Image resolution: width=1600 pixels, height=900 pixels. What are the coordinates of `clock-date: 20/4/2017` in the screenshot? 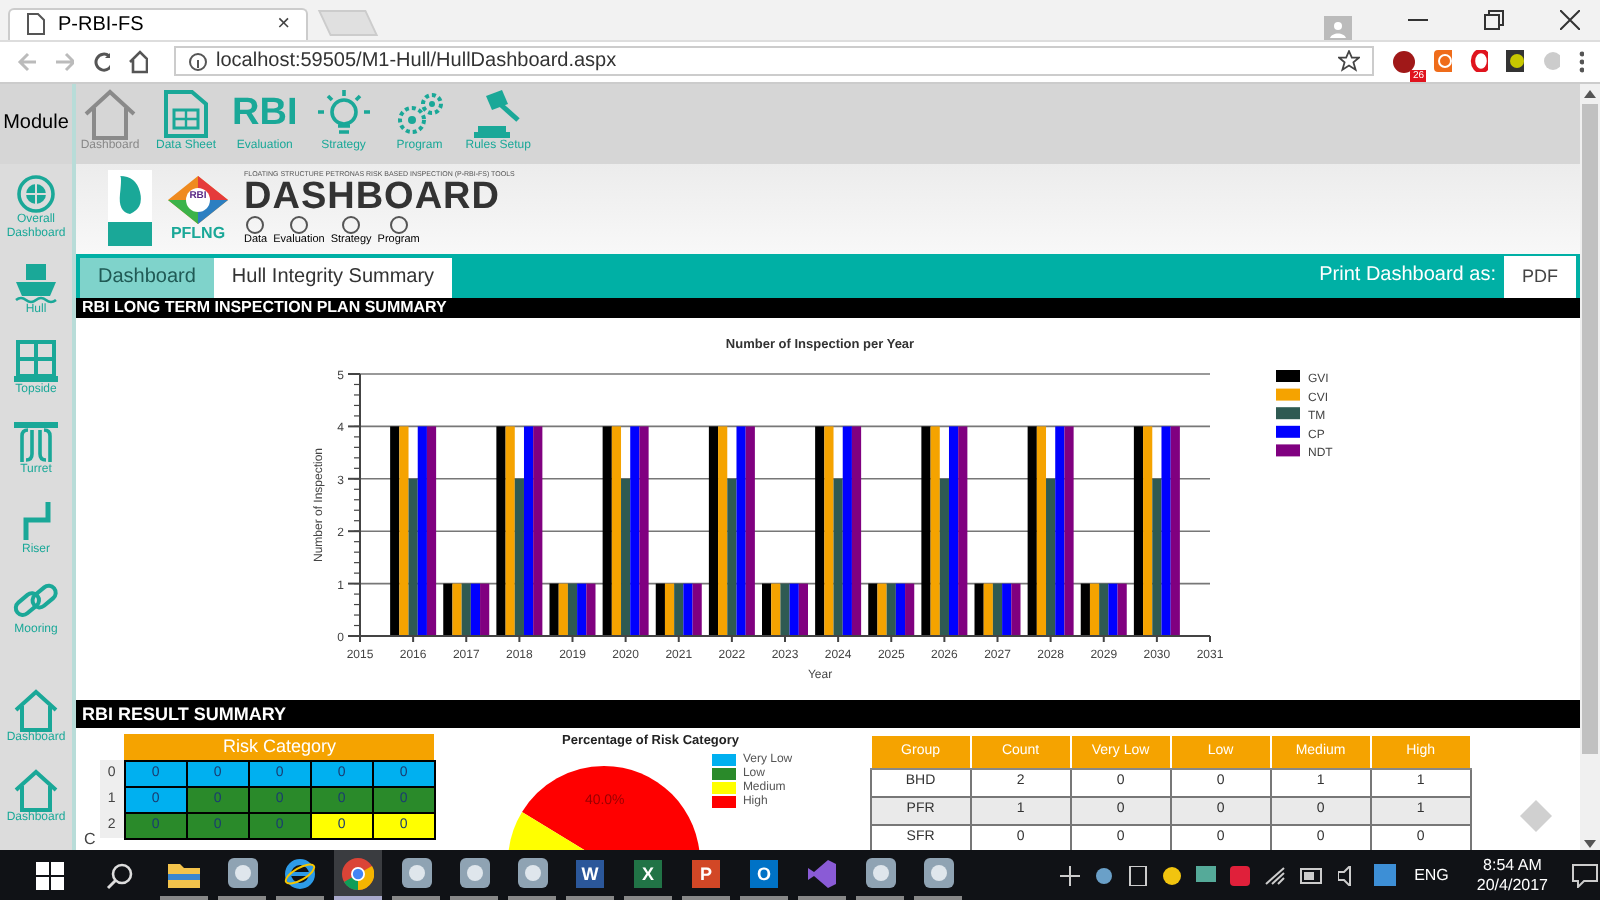 It's located at (1512, 885).